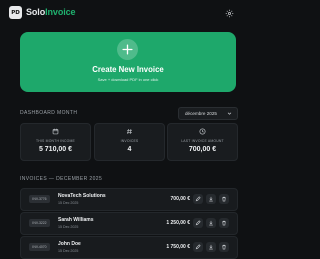 The height and width of the screenshot is (259, 320). What do you see at coordinates (36, 12) in the screenshot?
I see `app-title-main: Solo` at bounding box center [36, 12].